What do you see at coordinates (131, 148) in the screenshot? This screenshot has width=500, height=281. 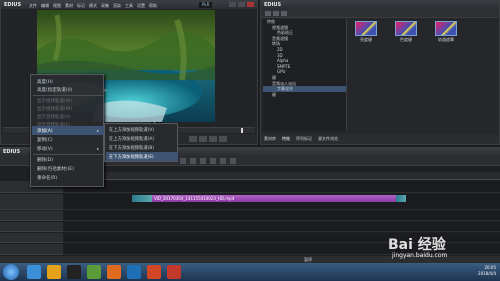 I see `submenu-item-add-video-below: 在下方添加视频轨道(B)` at bounding box center [131, 148].